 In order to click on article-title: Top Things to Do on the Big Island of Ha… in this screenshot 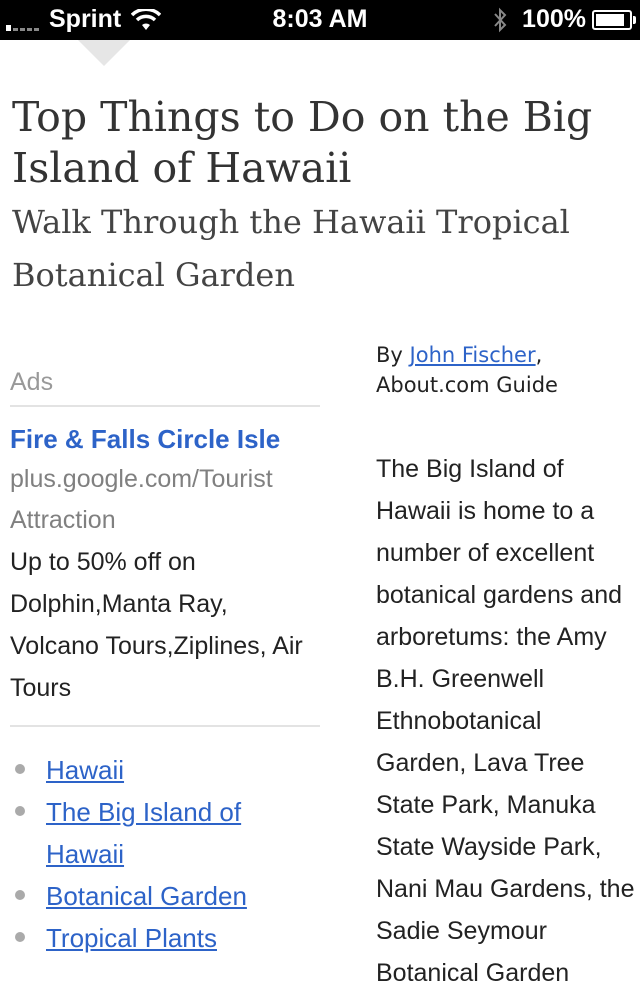, I will do `click(302, 142)`.